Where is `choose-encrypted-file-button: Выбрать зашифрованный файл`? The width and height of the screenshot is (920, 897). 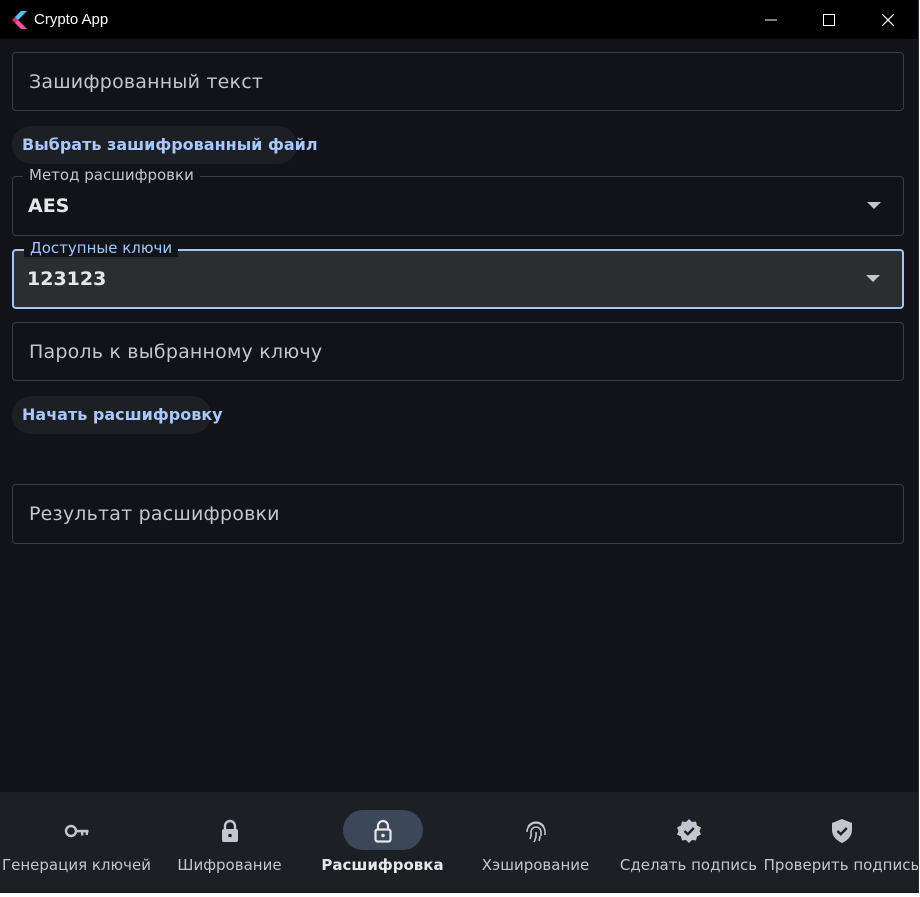 choose-encrypted-file-button: Выбрать зашифрованный файл is located at coordinates (165, 145).